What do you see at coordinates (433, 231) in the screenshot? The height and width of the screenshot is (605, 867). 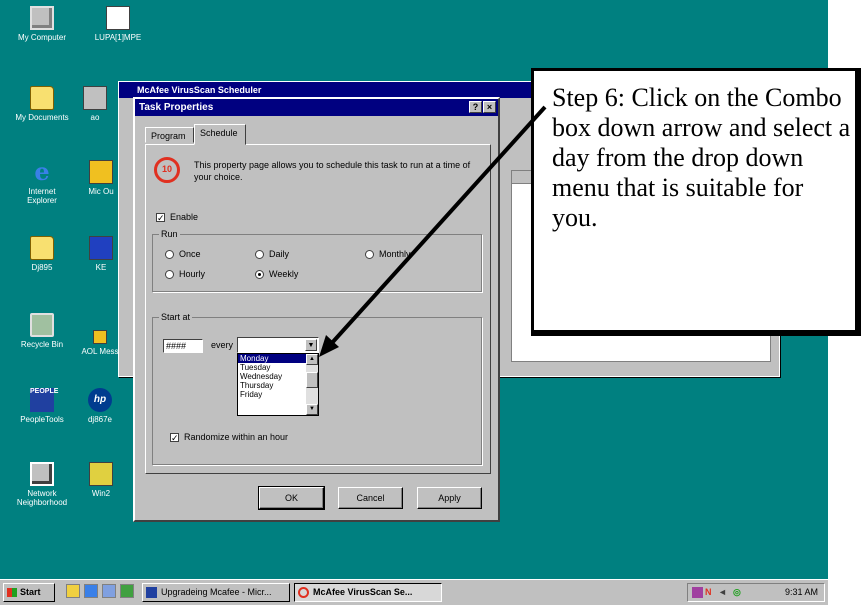 I see `callout-arrow` at bounding box center [433, 231].